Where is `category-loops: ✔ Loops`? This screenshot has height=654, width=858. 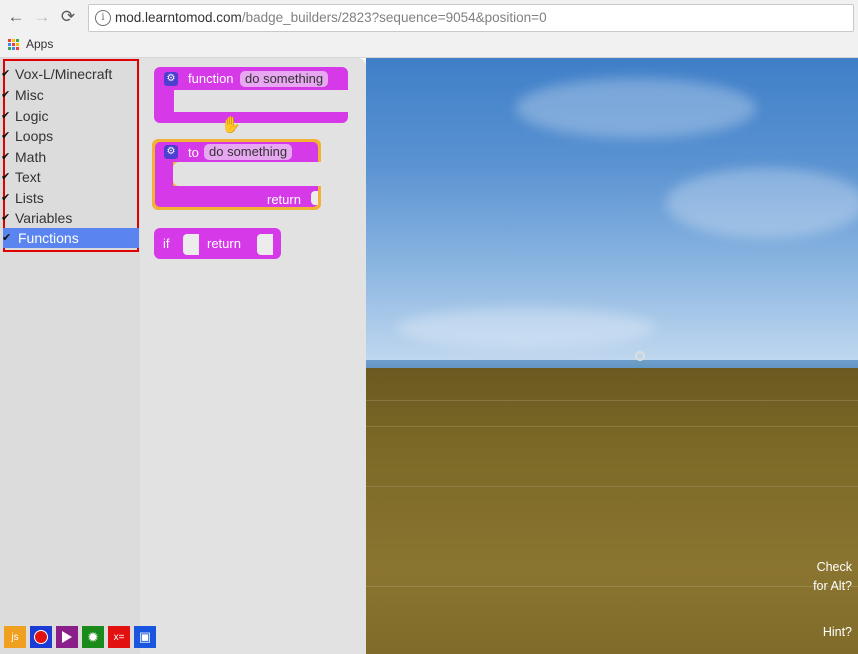 category-loops: ✔ Loops is located at coordinates (67, 136).